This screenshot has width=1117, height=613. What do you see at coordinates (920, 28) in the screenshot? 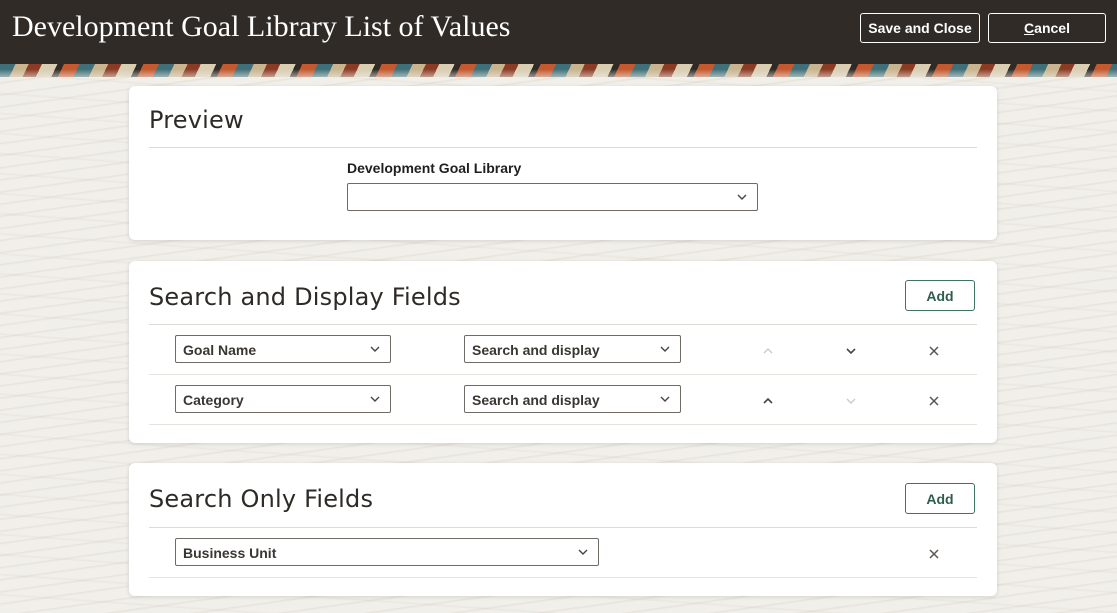
I see `save-and-close-button: Save and Close` at bounding box center [920, 28].